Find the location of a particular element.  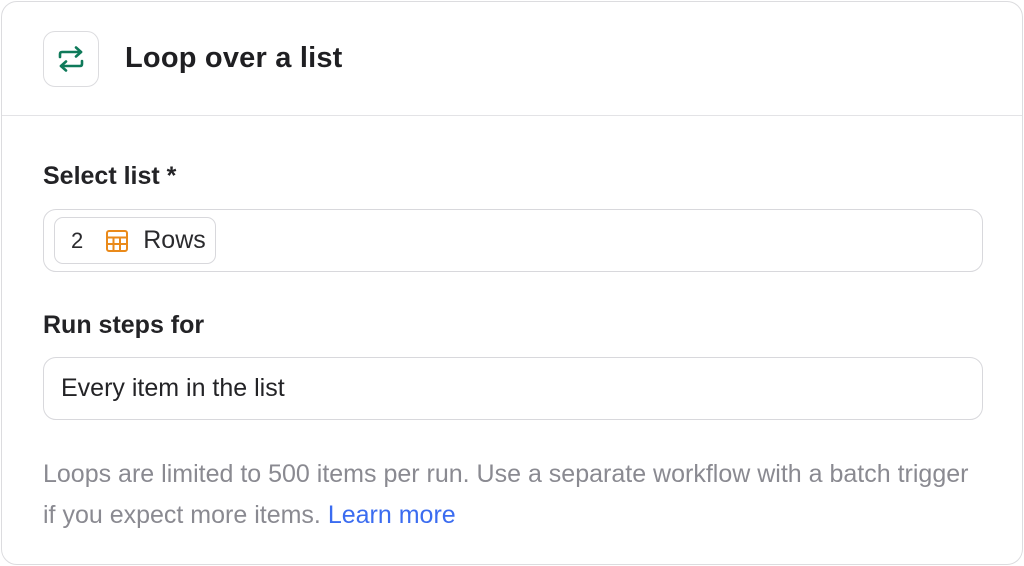

run-steps-label: Run steps for is located at coordinates (124, 325).